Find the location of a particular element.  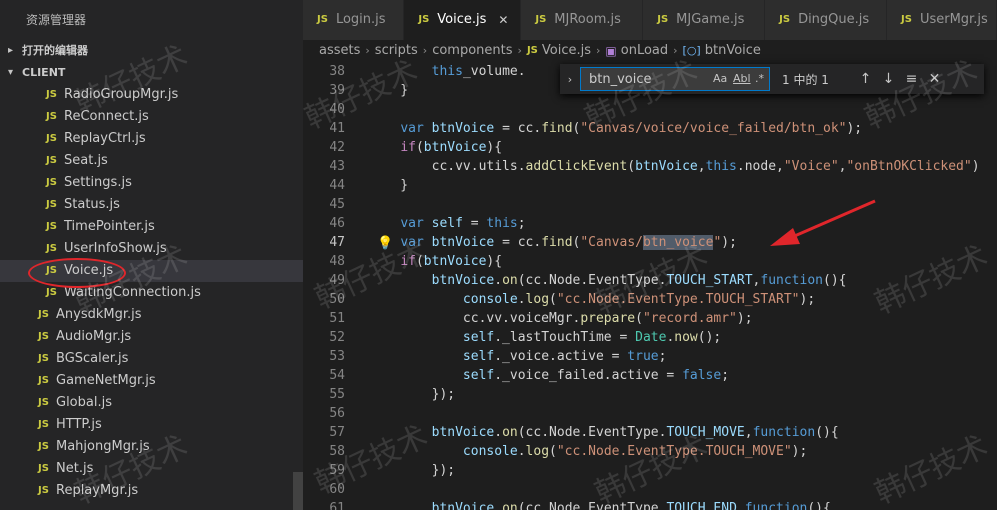

code-token: prepare is located at coordinates (608, 318).